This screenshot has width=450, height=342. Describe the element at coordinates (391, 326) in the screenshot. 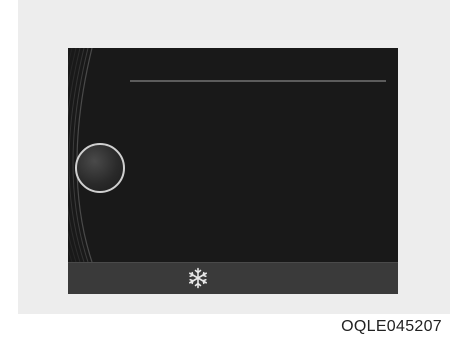

I see `figure-code-label: OQLE045207` at that location.